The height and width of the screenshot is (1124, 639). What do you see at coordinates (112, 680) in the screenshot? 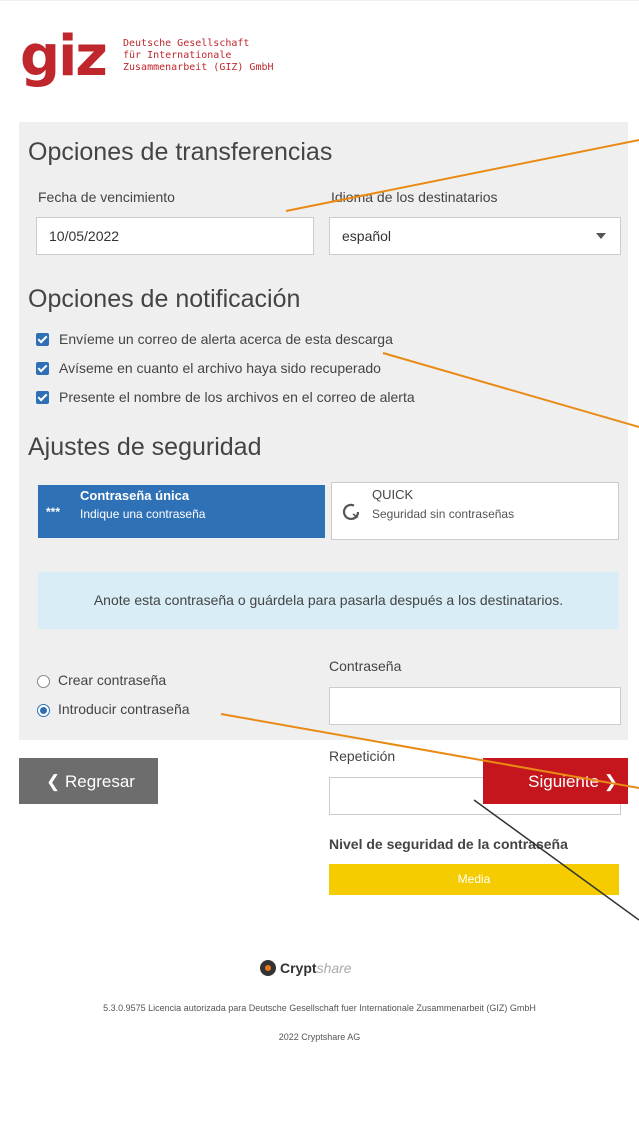
I see `create-password-label: Crear contraseña` at bounding box center [112, 680].